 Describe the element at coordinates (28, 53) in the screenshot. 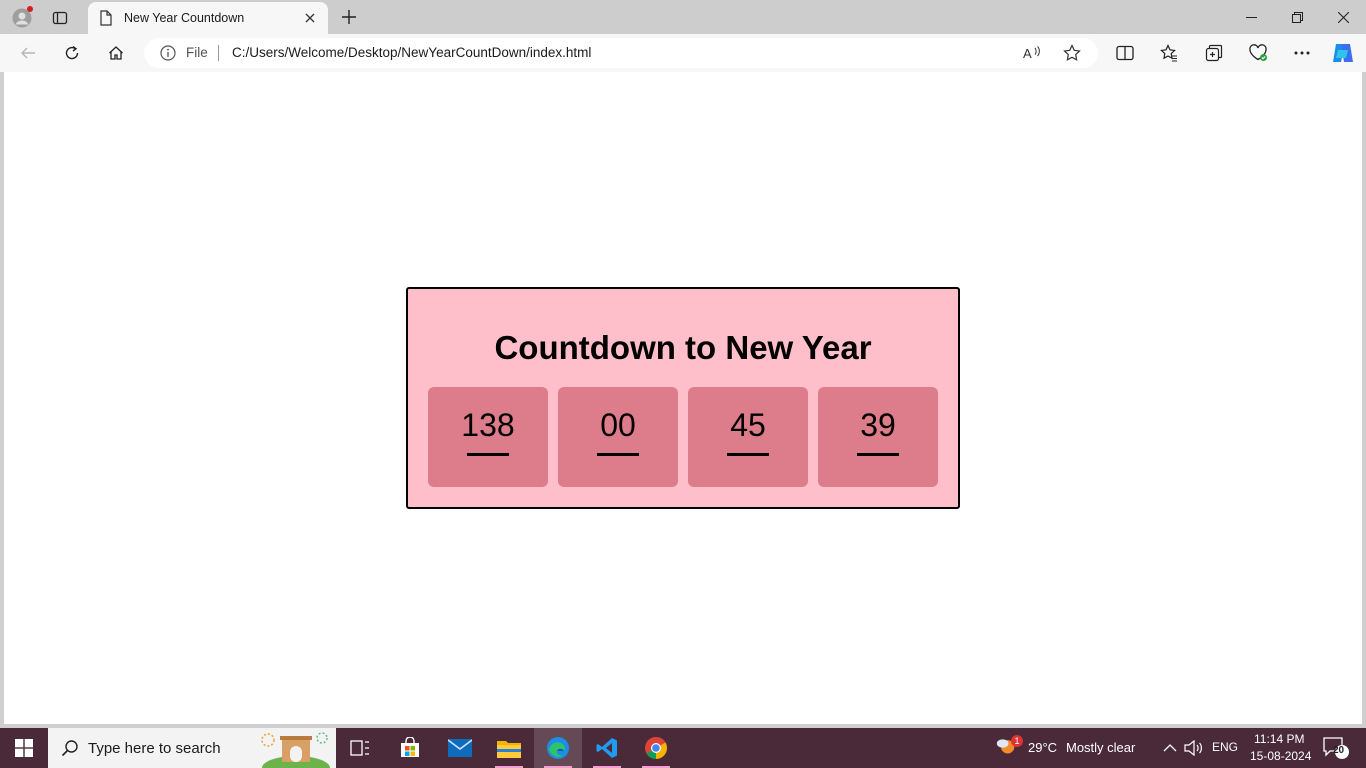

I see `back-button` at that location.